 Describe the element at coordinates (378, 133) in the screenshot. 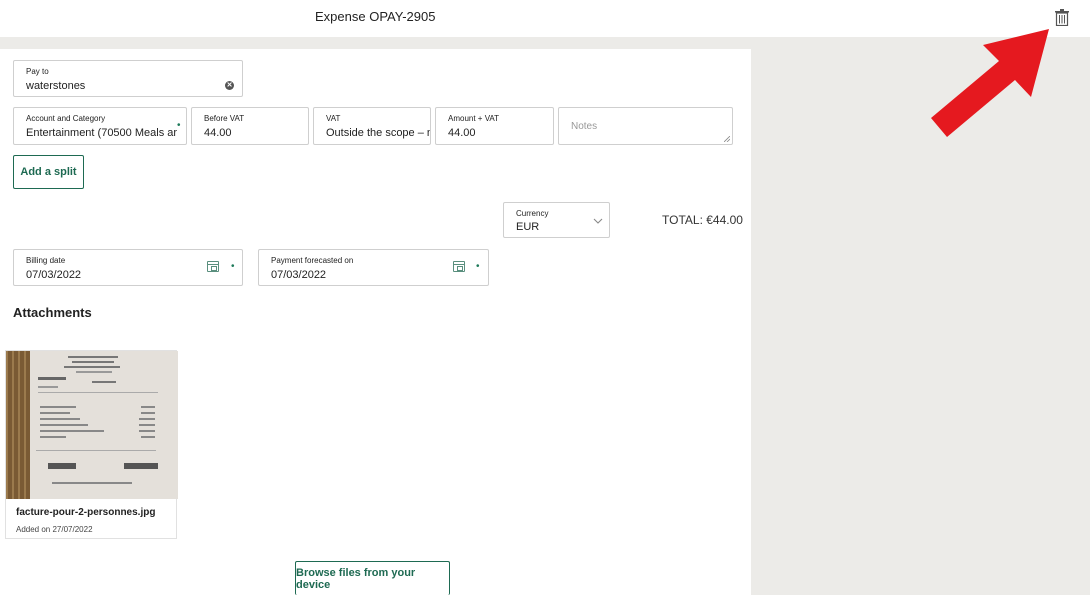

I see `vat-value: Outside the scope – n` at that location.